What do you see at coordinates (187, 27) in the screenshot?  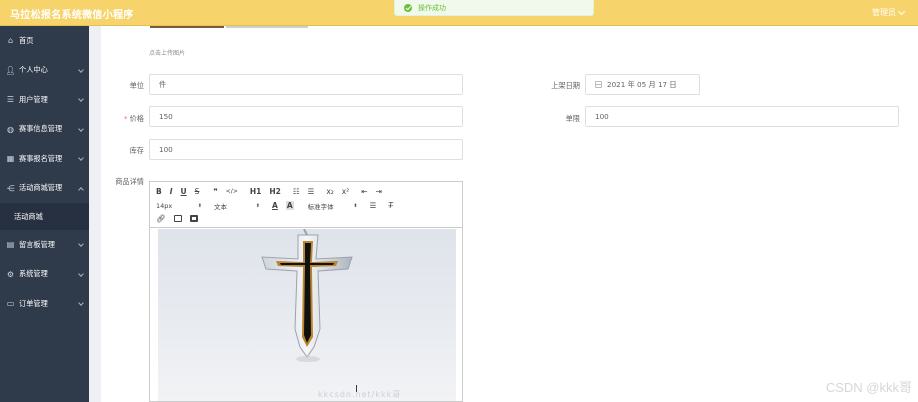 I see `uploaded-image-thumb` at bounding box center [187, 27].